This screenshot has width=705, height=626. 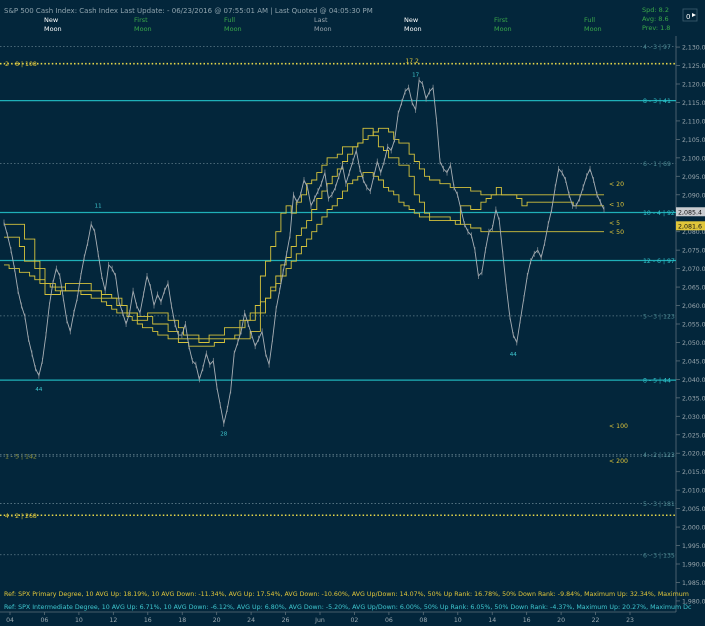 I want to click on y-tick-label: 2,095.00, so click(x=693, y=177).